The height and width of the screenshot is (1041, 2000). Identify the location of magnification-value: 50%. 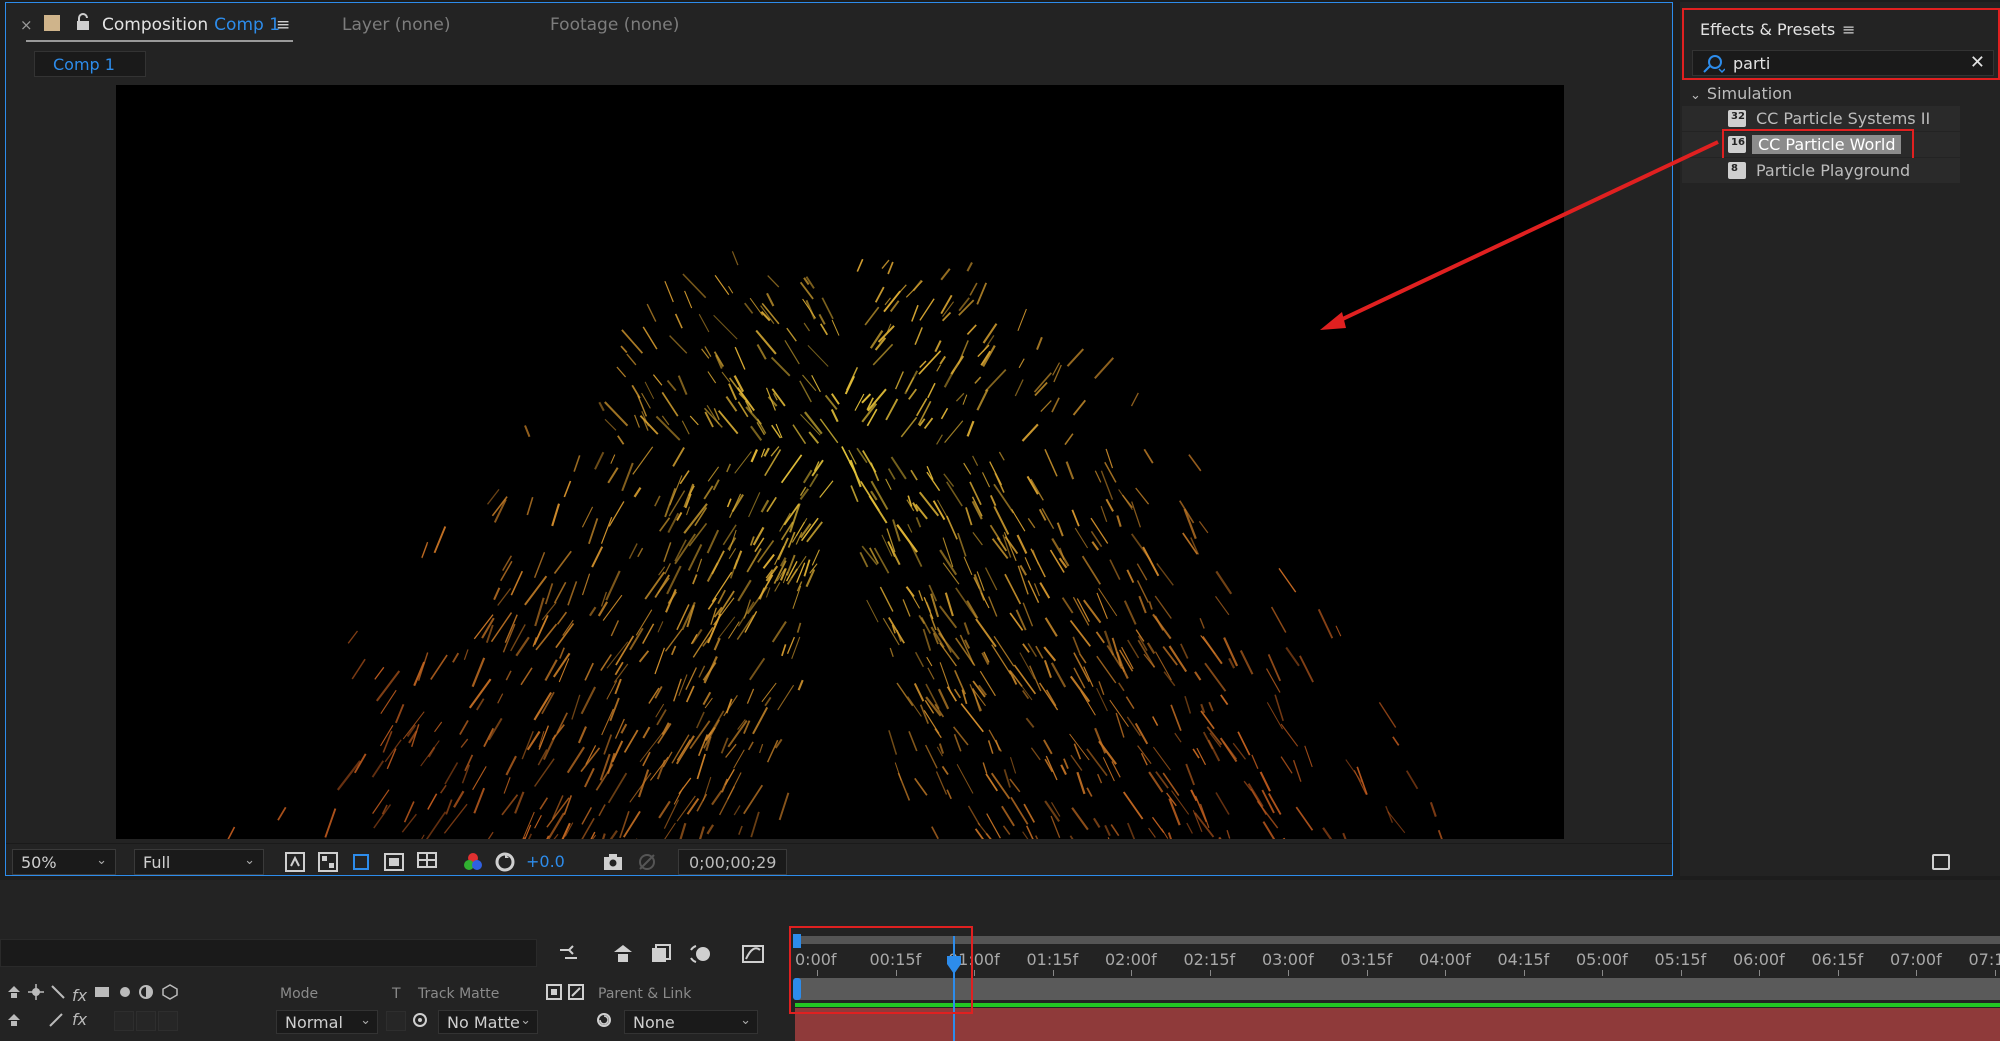
(39, 862).